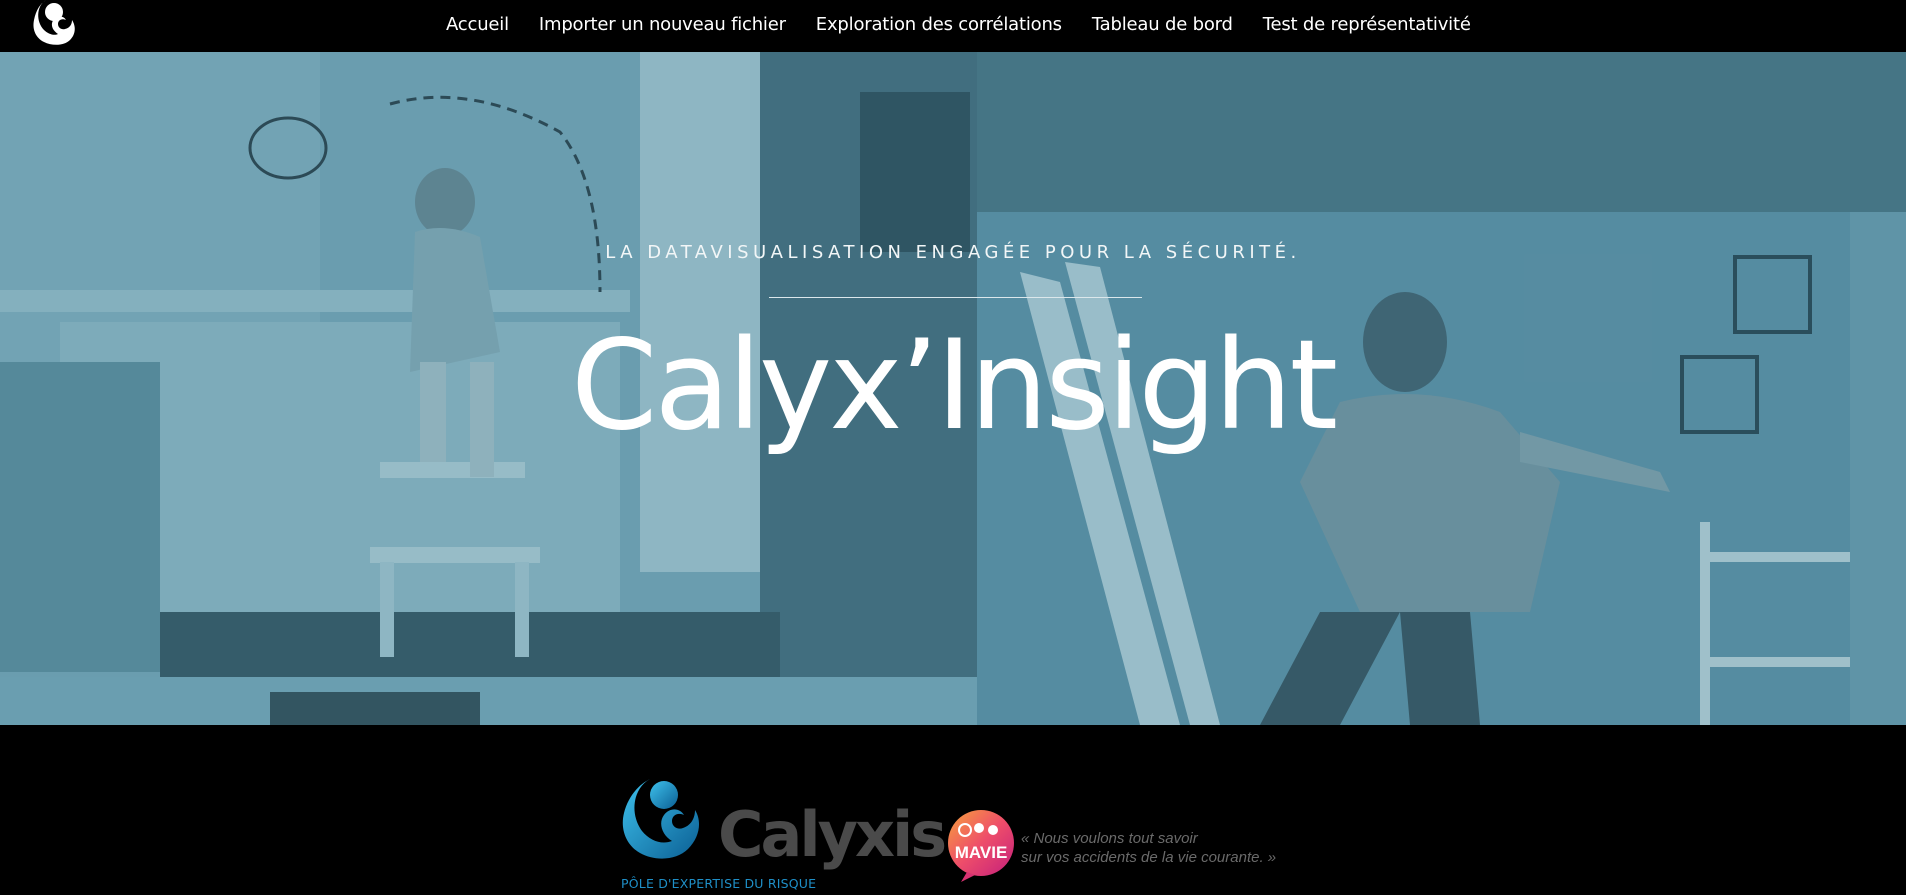 The width and height of the screenshot is (1906, 895). Describe the element at coordinates (719, 883) in the screenshot. I see `calyxis-subtitle: PÔLE D'EXPERTISE DU RISQUE` at that location.